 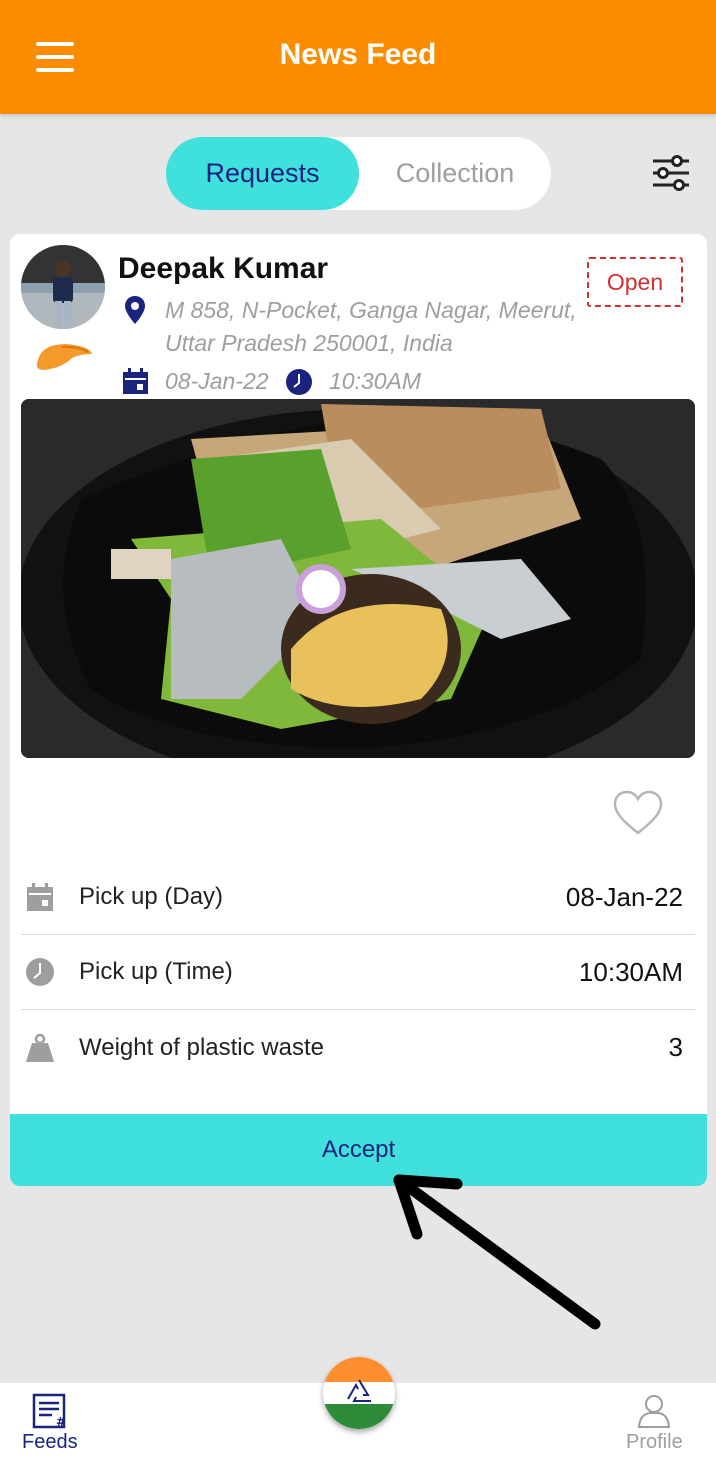 What do you see at coordinates (358, 897) in the screenshot?
I see `detail-row-pickup-day: Pick up (Day) 08-Jan-22` at bounding box center [358, 897].